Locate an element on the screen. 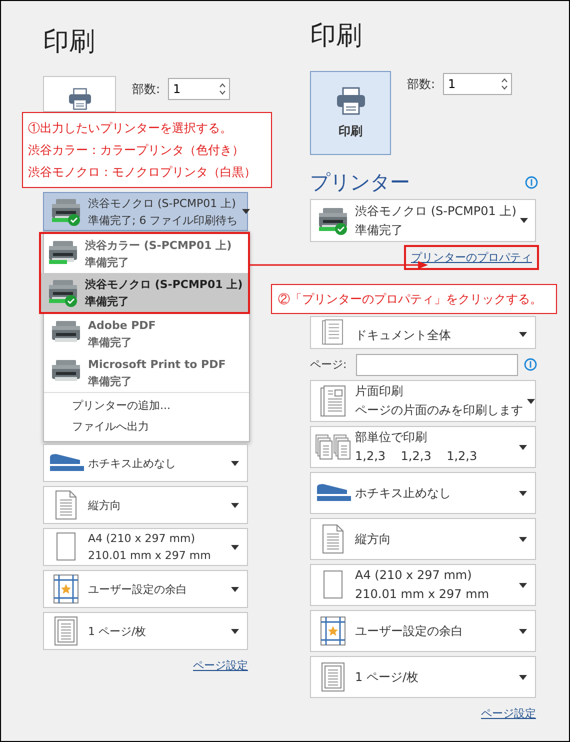 The image size is (570, 742). printer-dropdown: 渋谷モノクロ (S-PCMP01 上) 準備完了 is located at coordinates (423, 220).